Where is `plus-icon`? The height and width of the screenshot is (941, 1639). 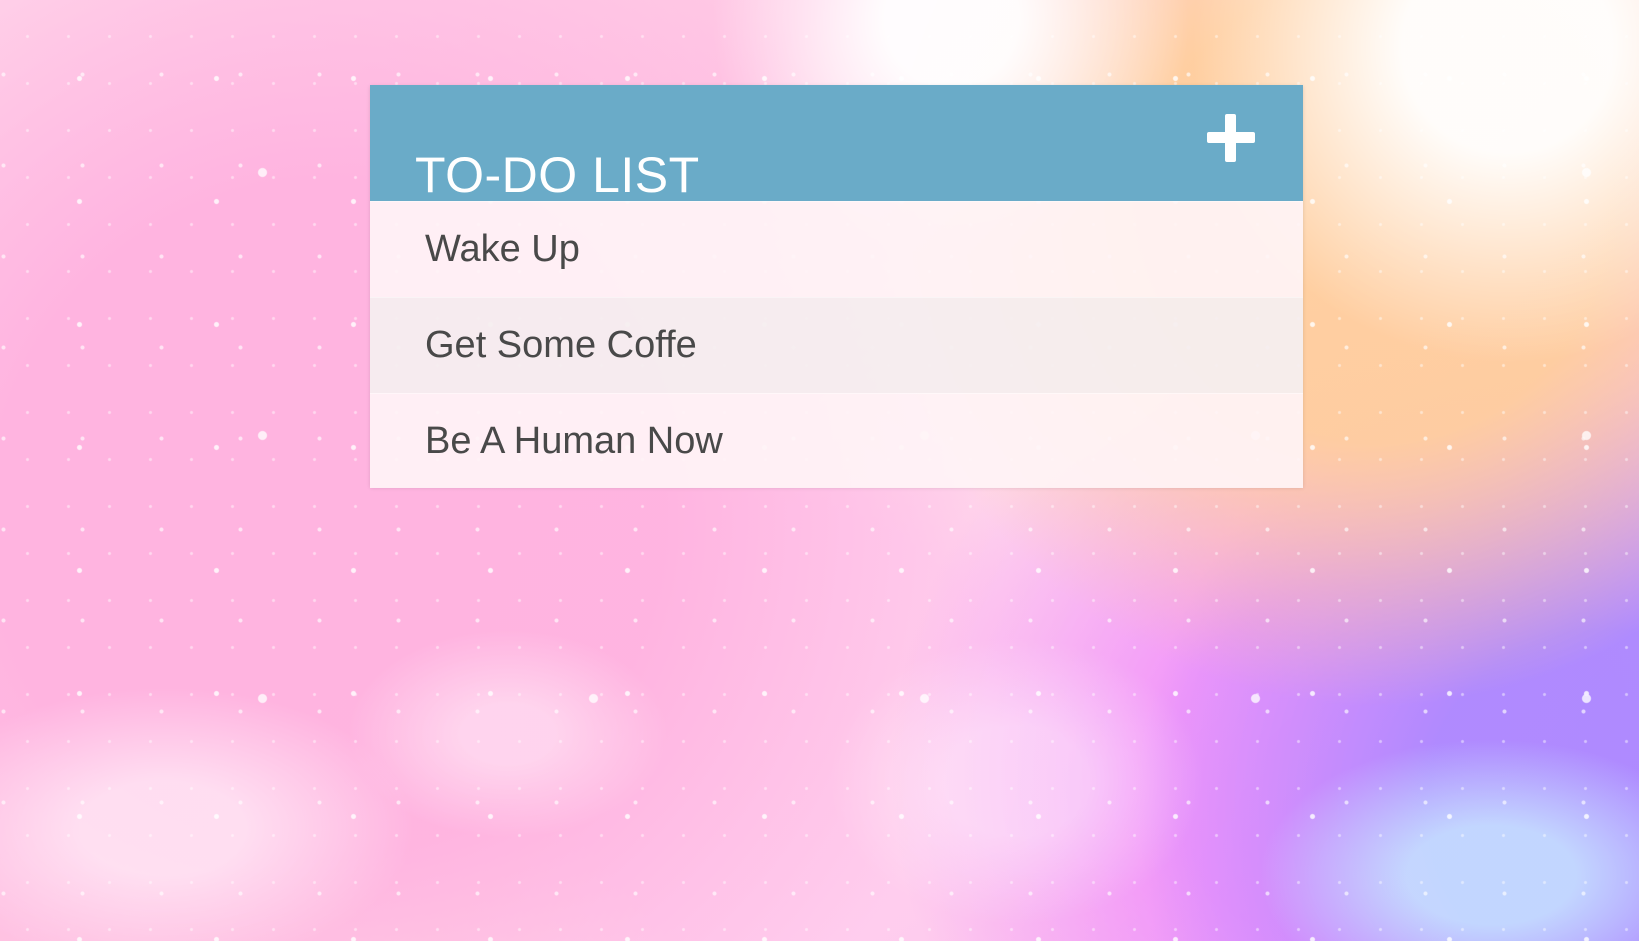
plus-icon is located at coordinates (1231, 138).